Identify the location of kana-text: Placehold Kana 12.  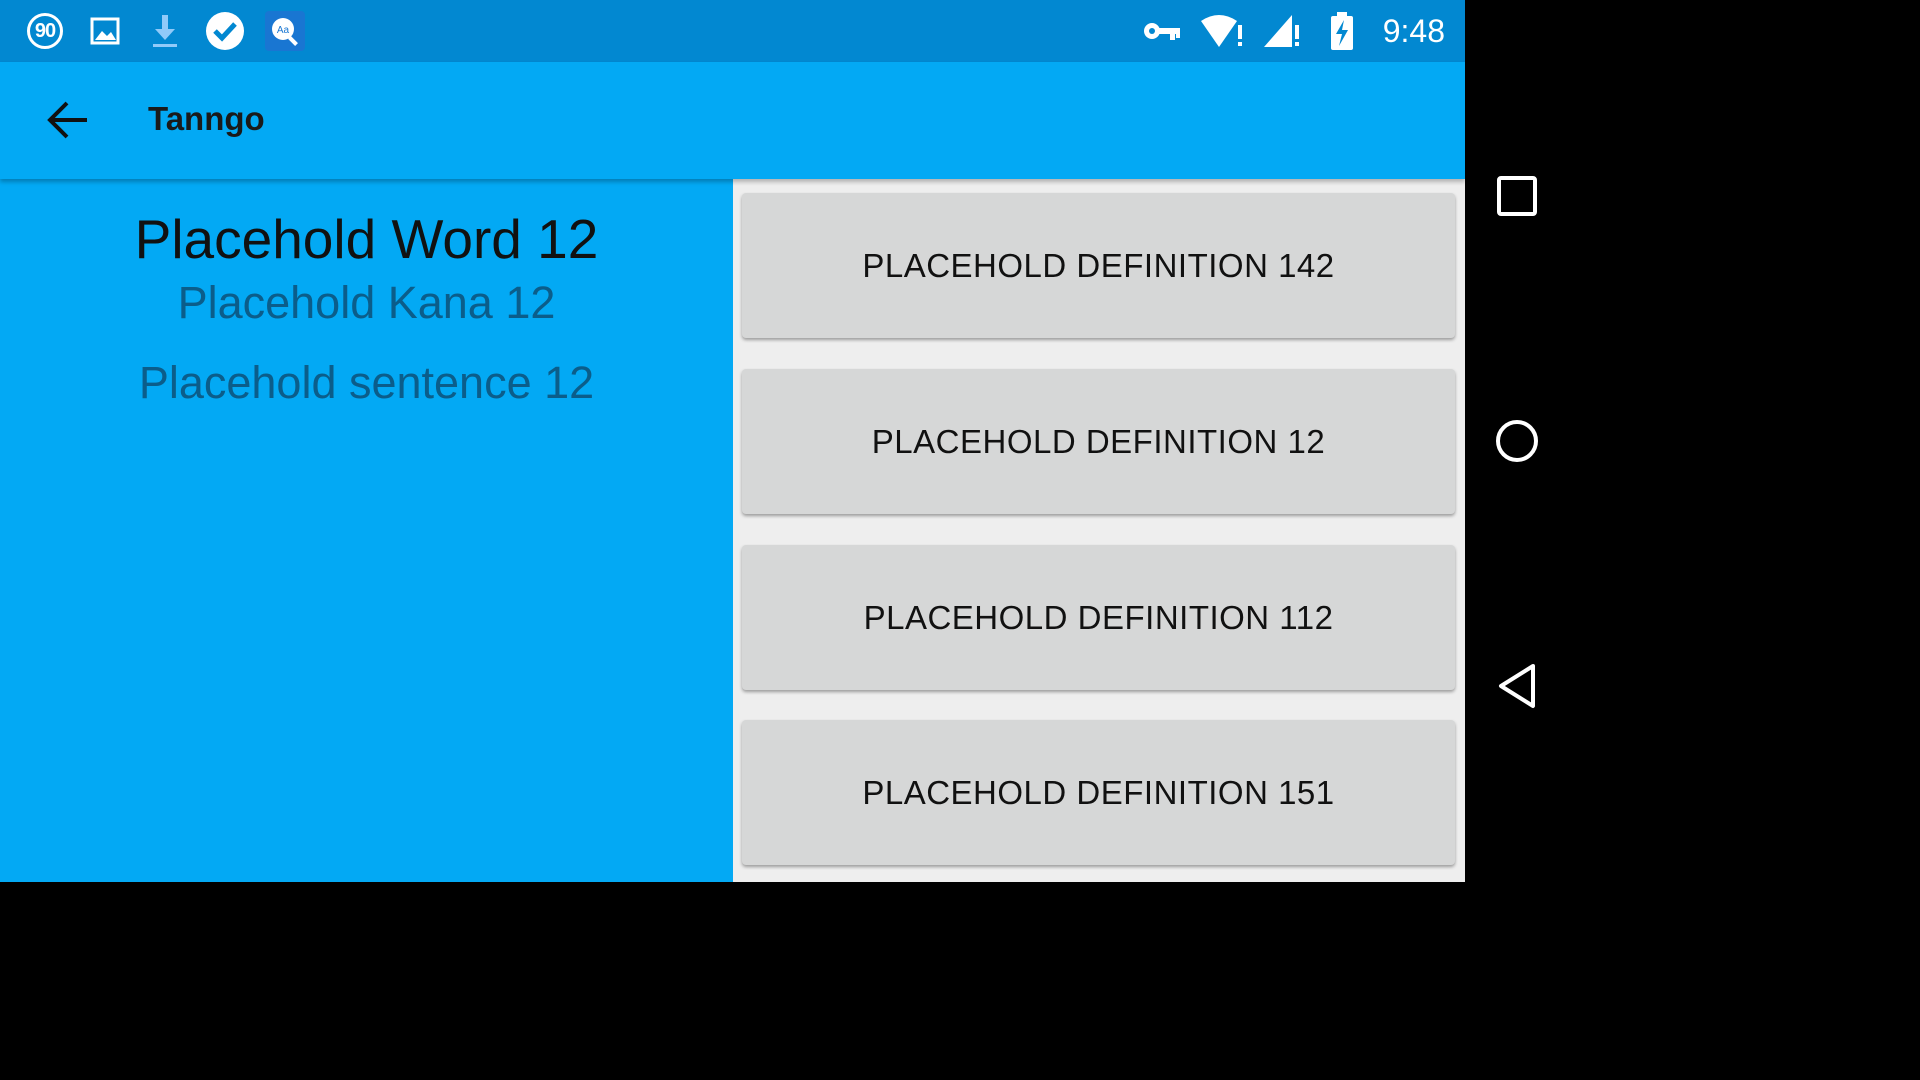
(366, 302).